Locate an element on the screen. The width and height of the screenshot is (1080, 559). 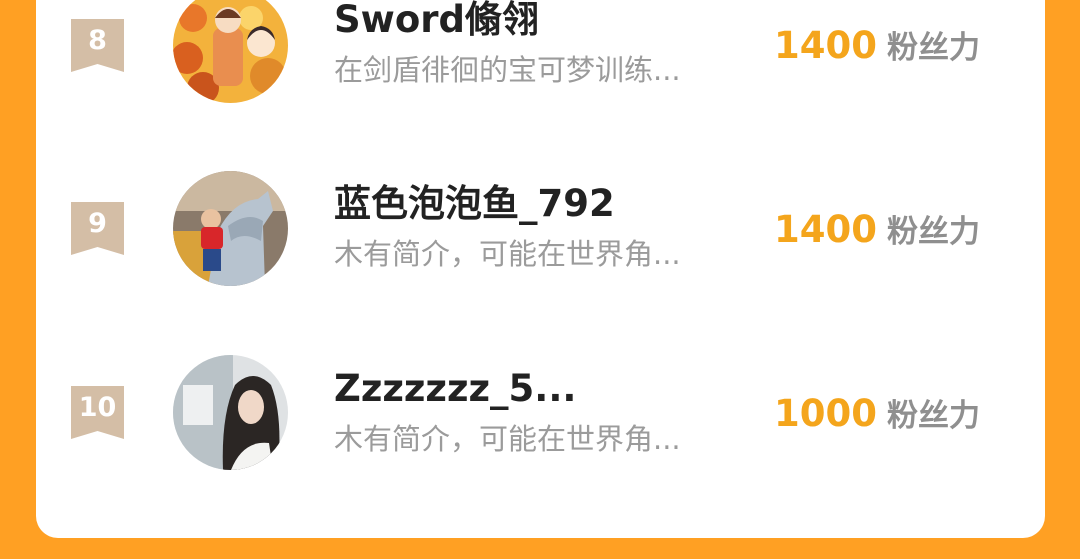
rank-badge-icon: 9 is located at coordinates (97, 228).